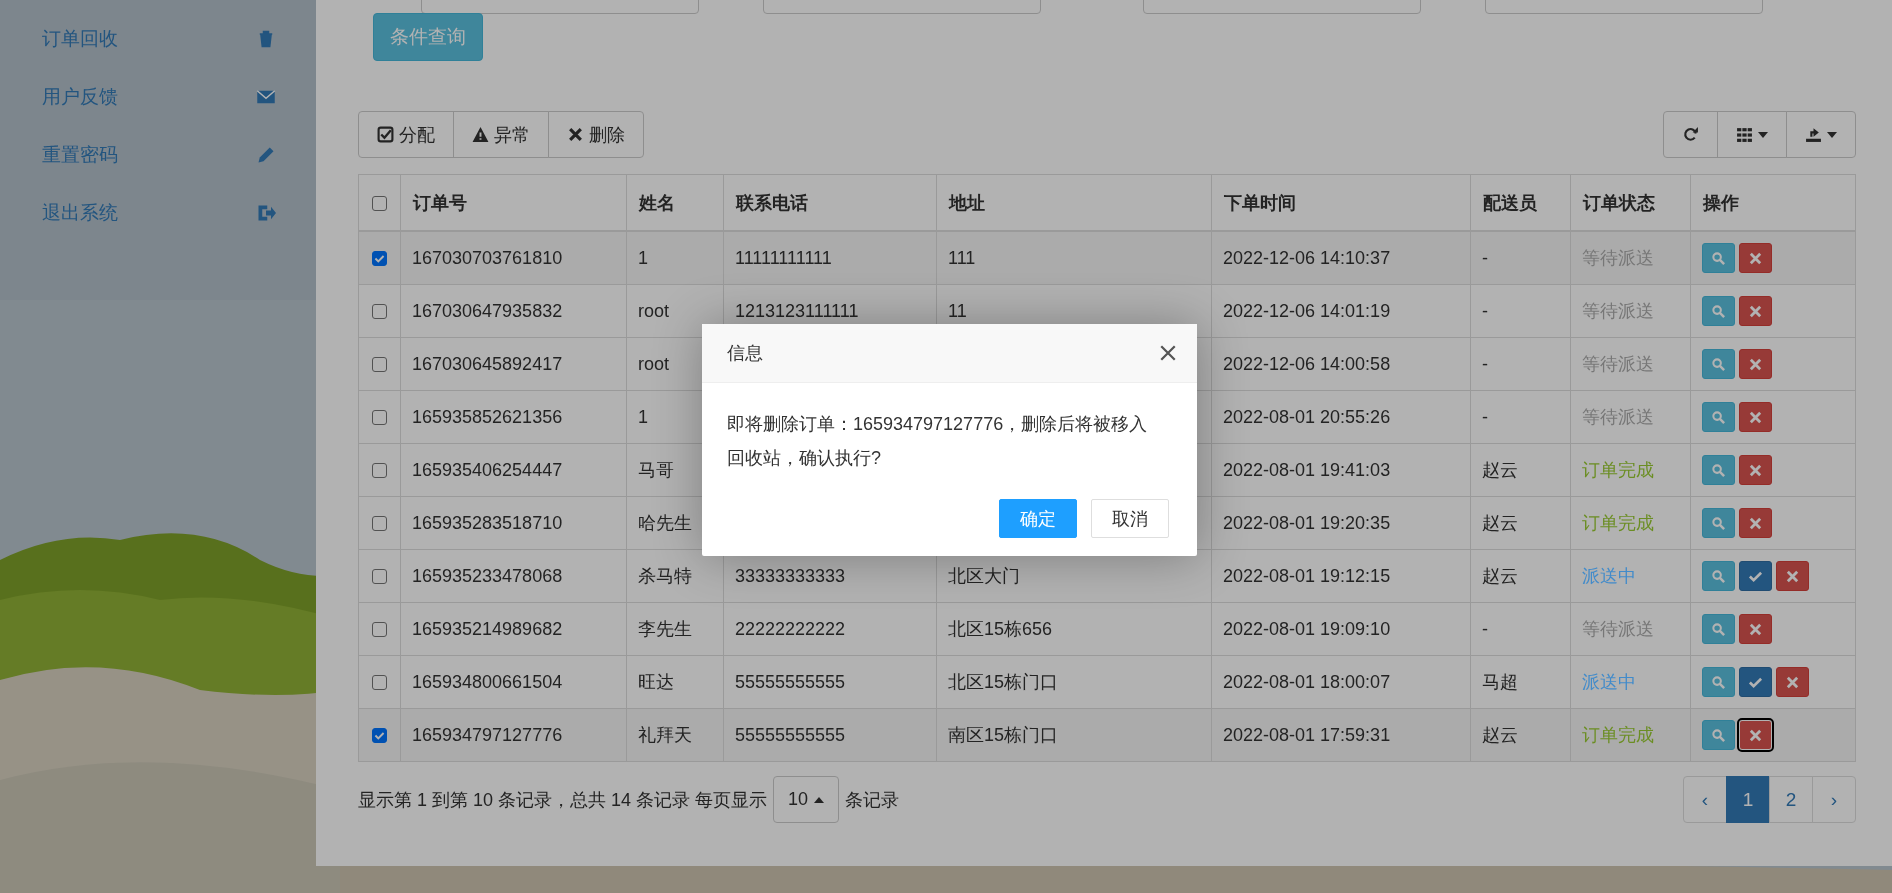  I want to click on column-header: 下单时间, so click(1260, 202).